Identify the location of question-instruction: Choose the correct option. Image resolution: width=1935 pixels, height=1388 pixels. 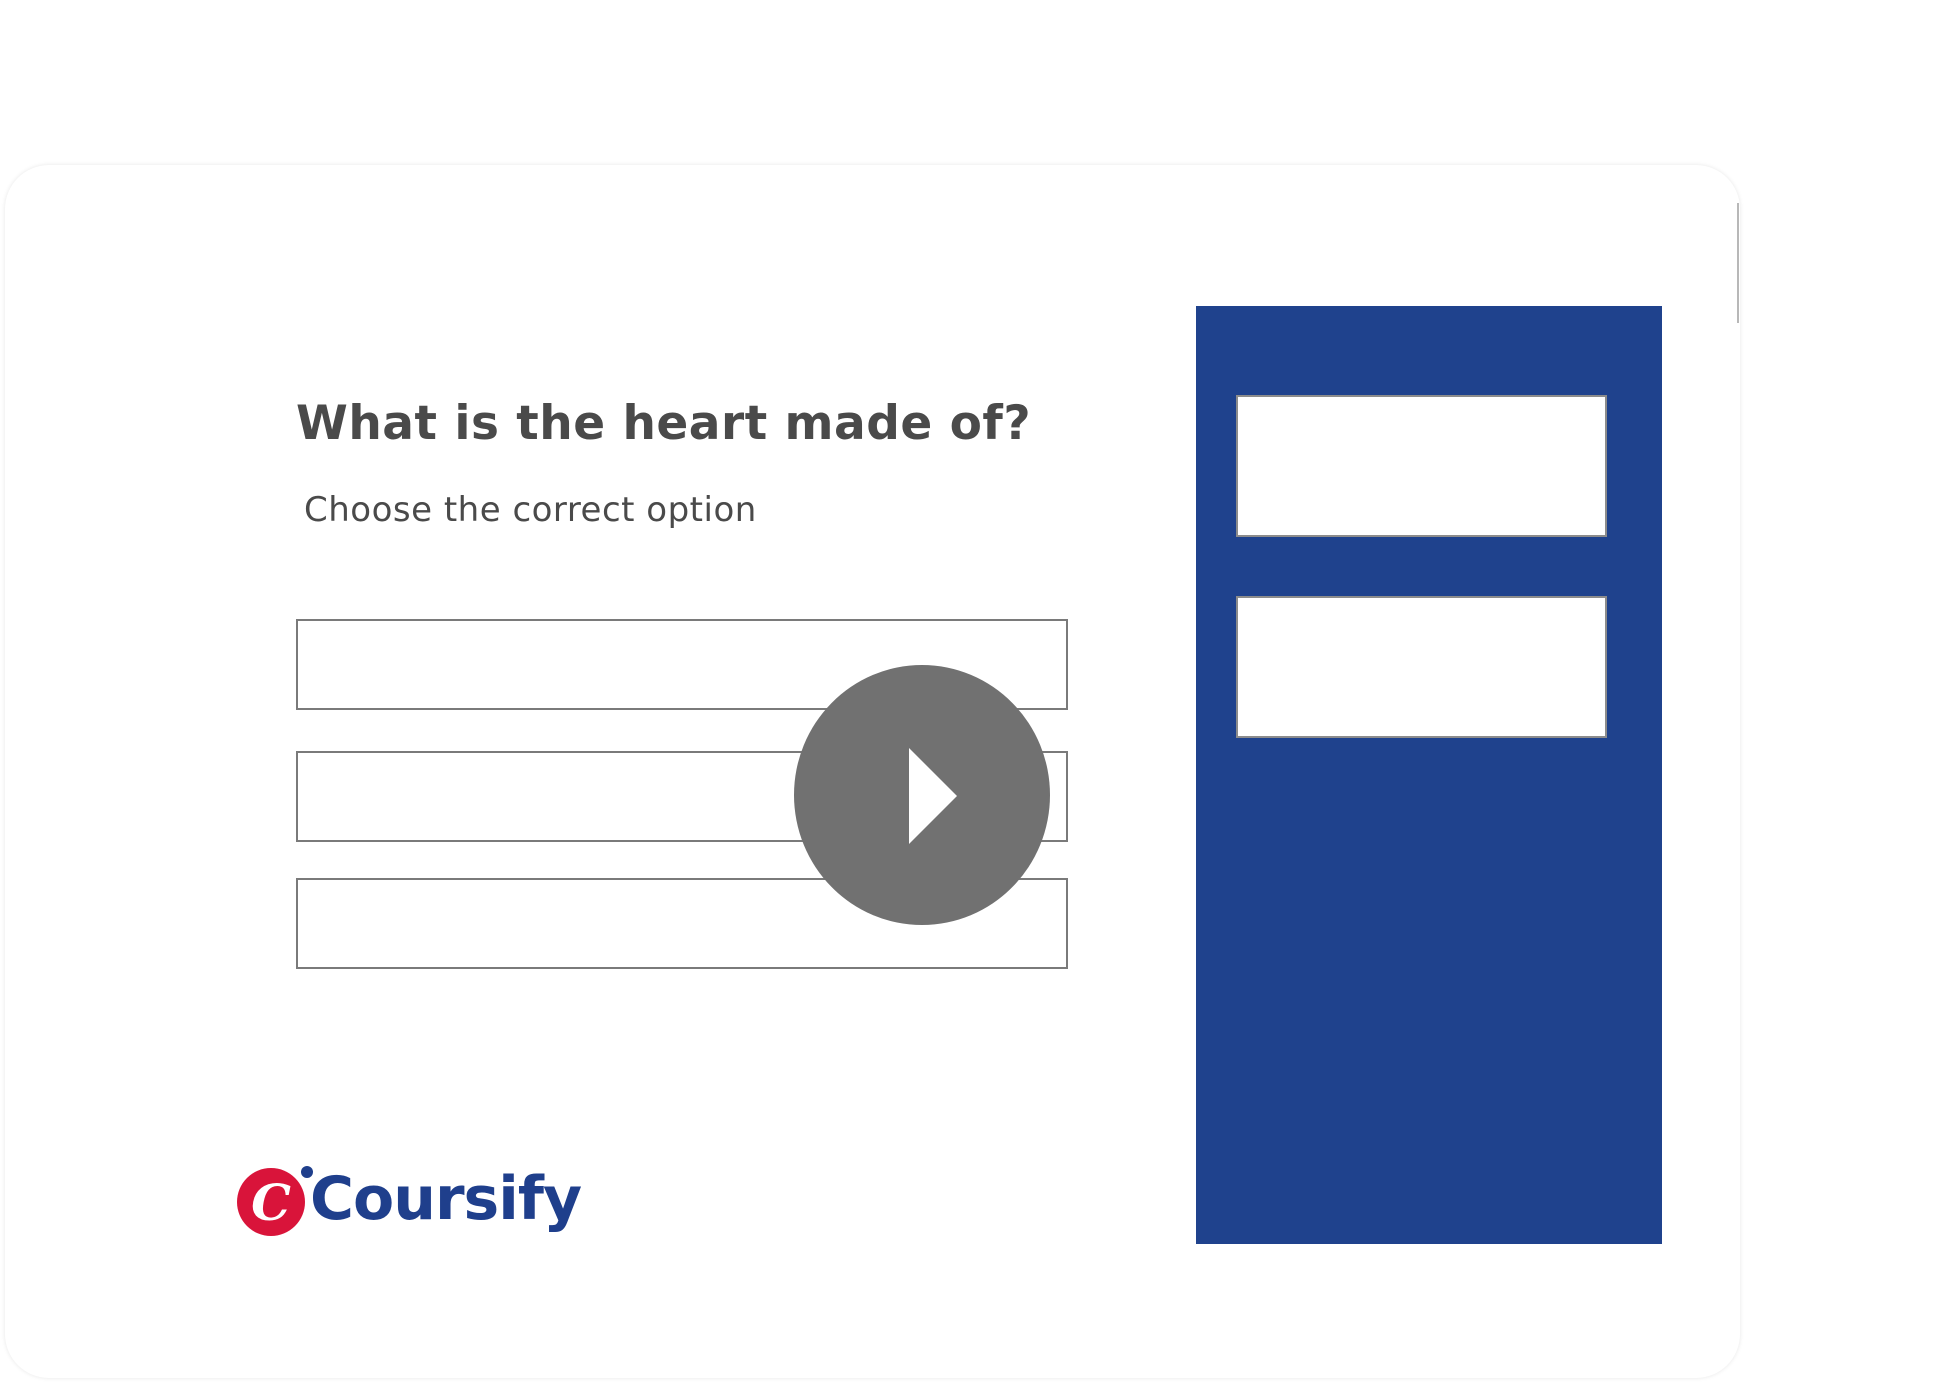
(530, 510).